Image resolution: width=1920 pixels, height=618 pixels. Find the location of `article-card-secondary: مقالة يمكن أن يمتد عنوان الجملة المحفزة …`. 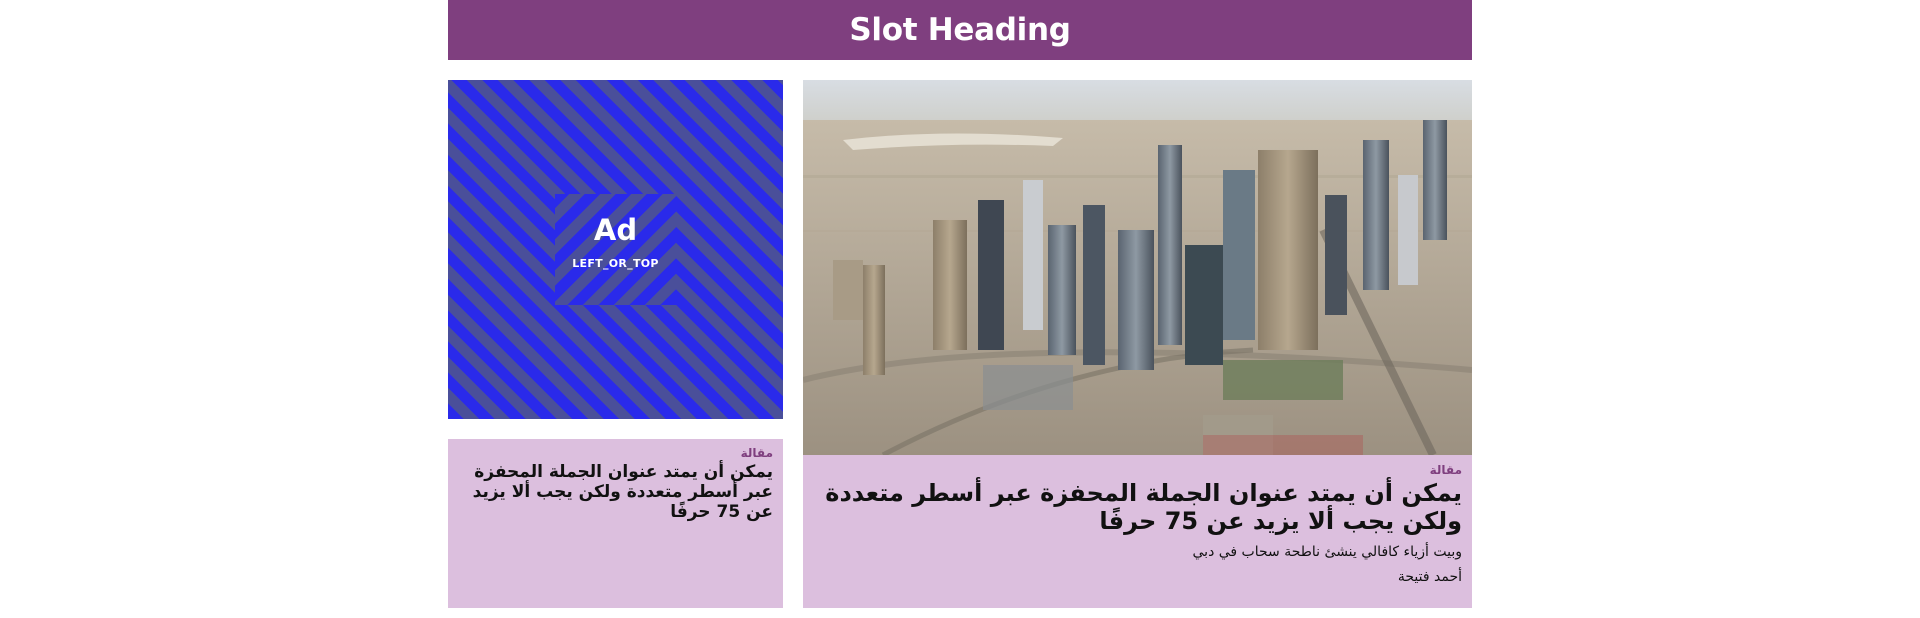

article-card-secondary: مقالة يمكن أن يمتد عنوان الجملة المحفزة … is located at coordinates (615, 523).